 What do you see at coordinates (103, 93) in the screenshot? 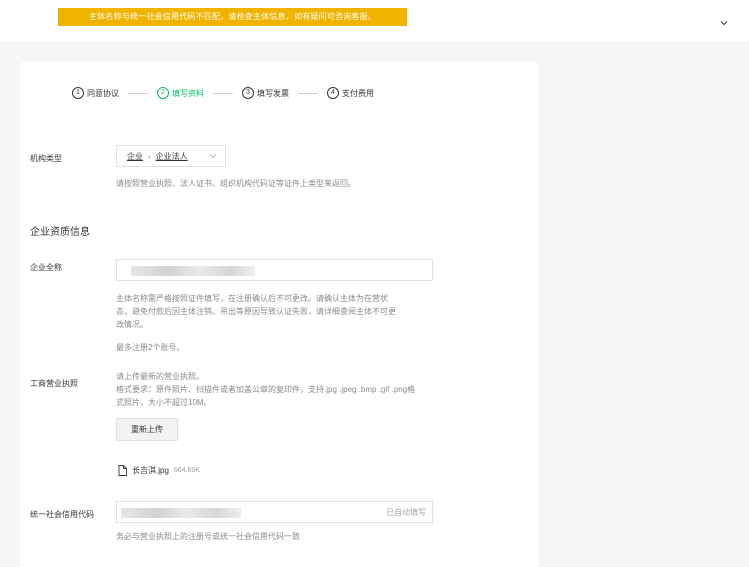
I see `step-label: 同意协议` at bounding box center [103, 93].